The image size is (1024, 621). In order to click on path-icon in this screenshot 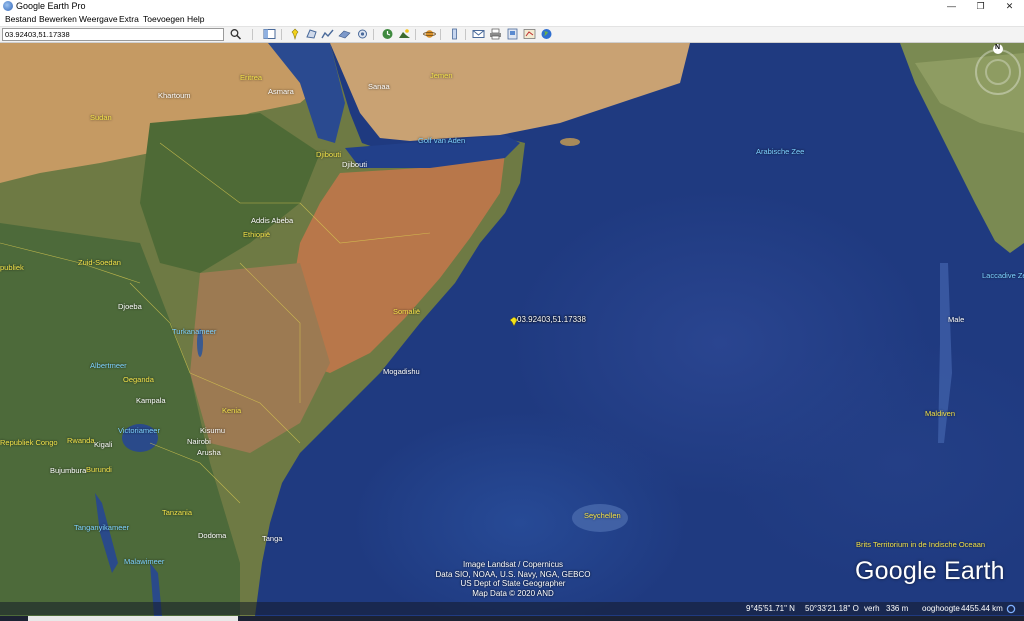, I will do `click(327, 34)`.